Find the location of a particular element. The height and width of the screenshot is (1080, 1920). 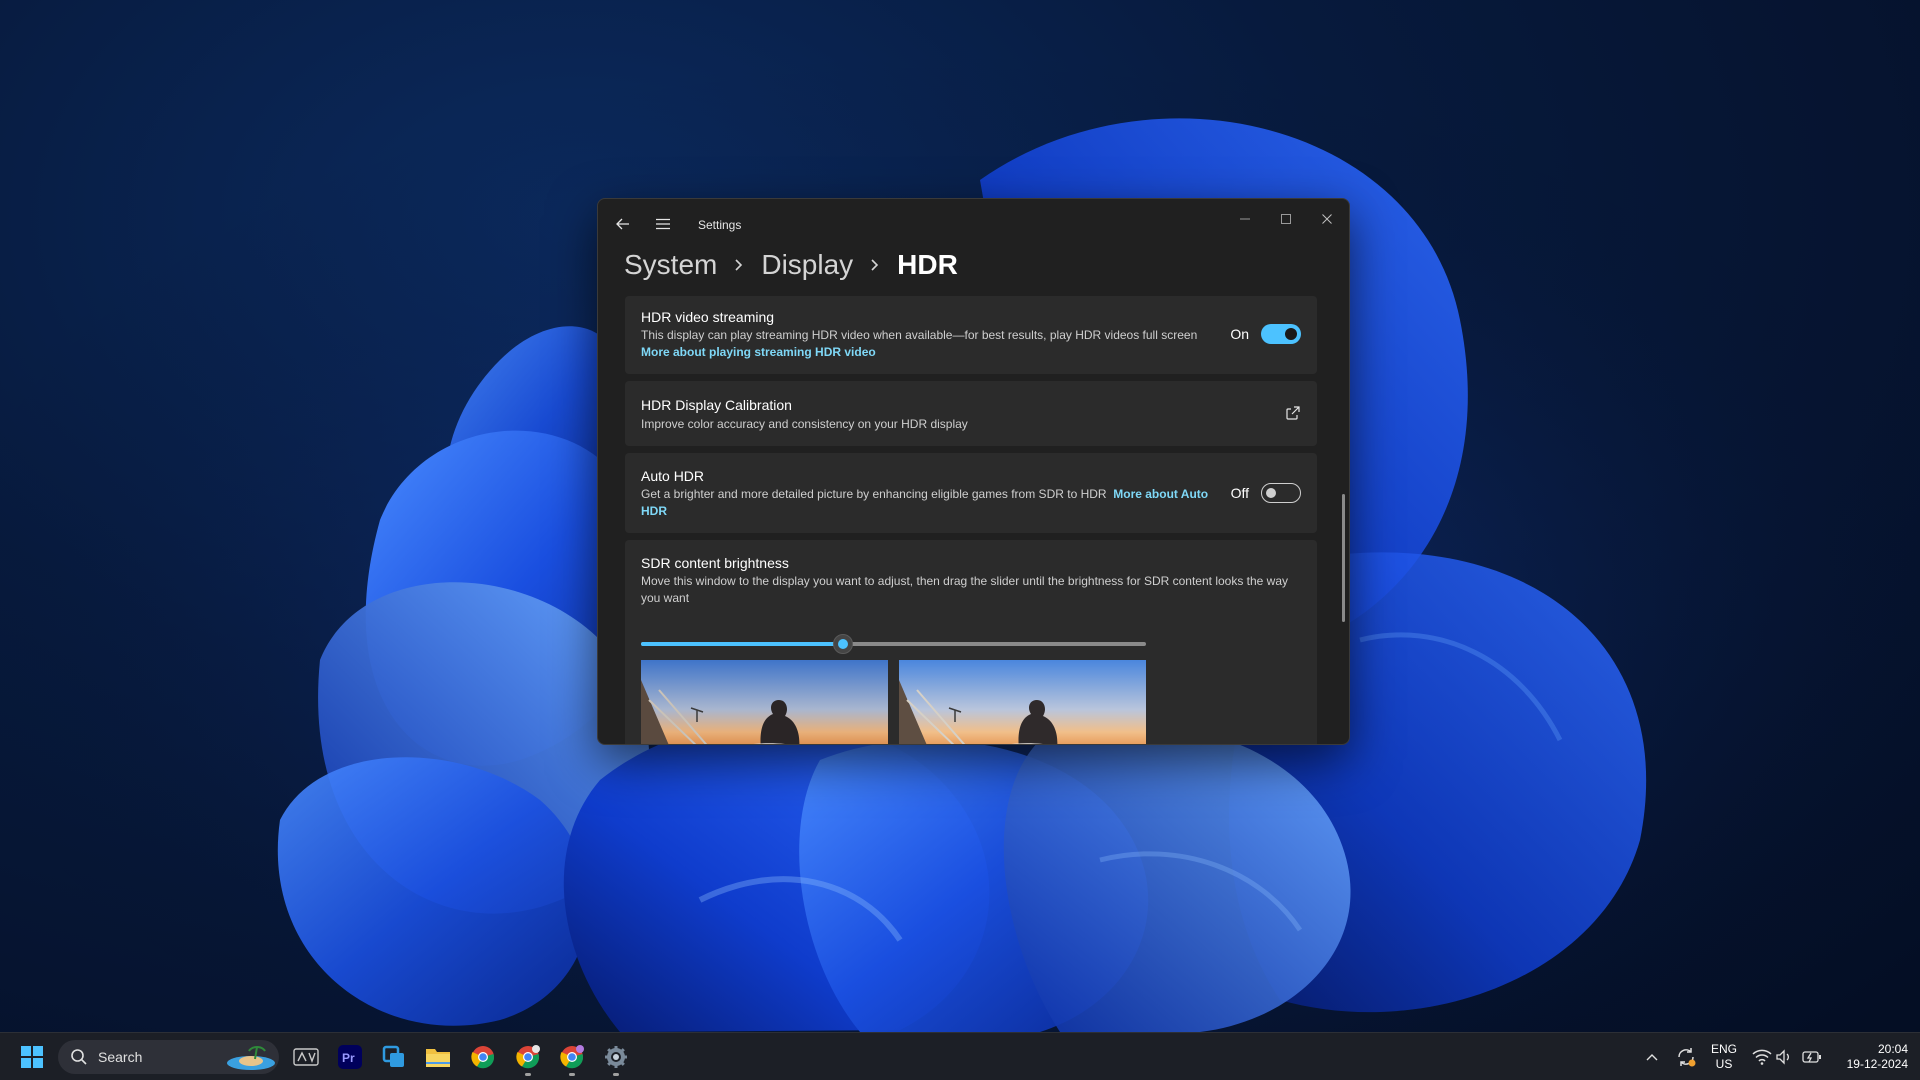

breadcrumb-system: System is located at coordinates (670, 265).